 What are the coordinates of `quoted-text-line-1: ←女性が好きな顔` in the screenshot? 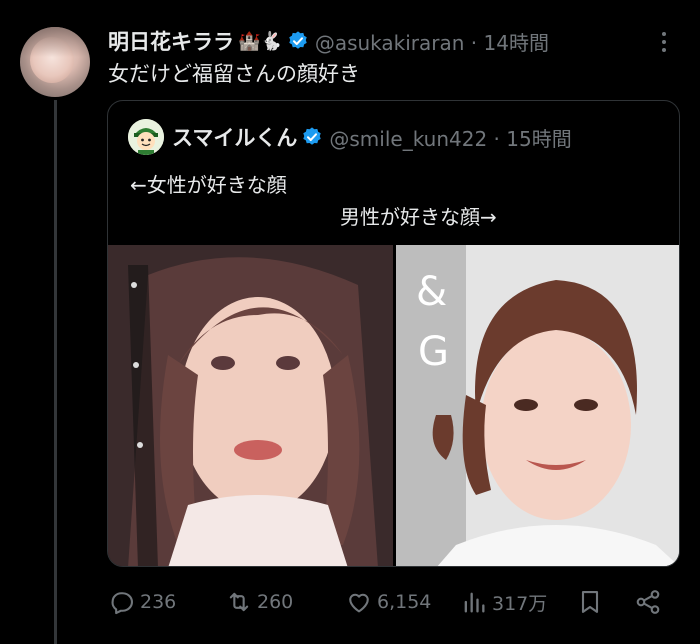 It's located at (208, 185).